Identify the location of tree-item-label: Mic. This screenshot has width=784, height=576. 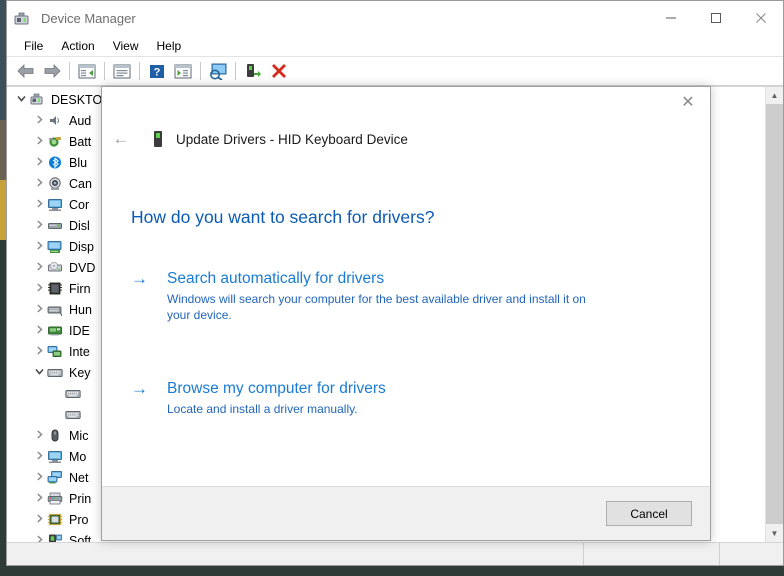
(79, 435).